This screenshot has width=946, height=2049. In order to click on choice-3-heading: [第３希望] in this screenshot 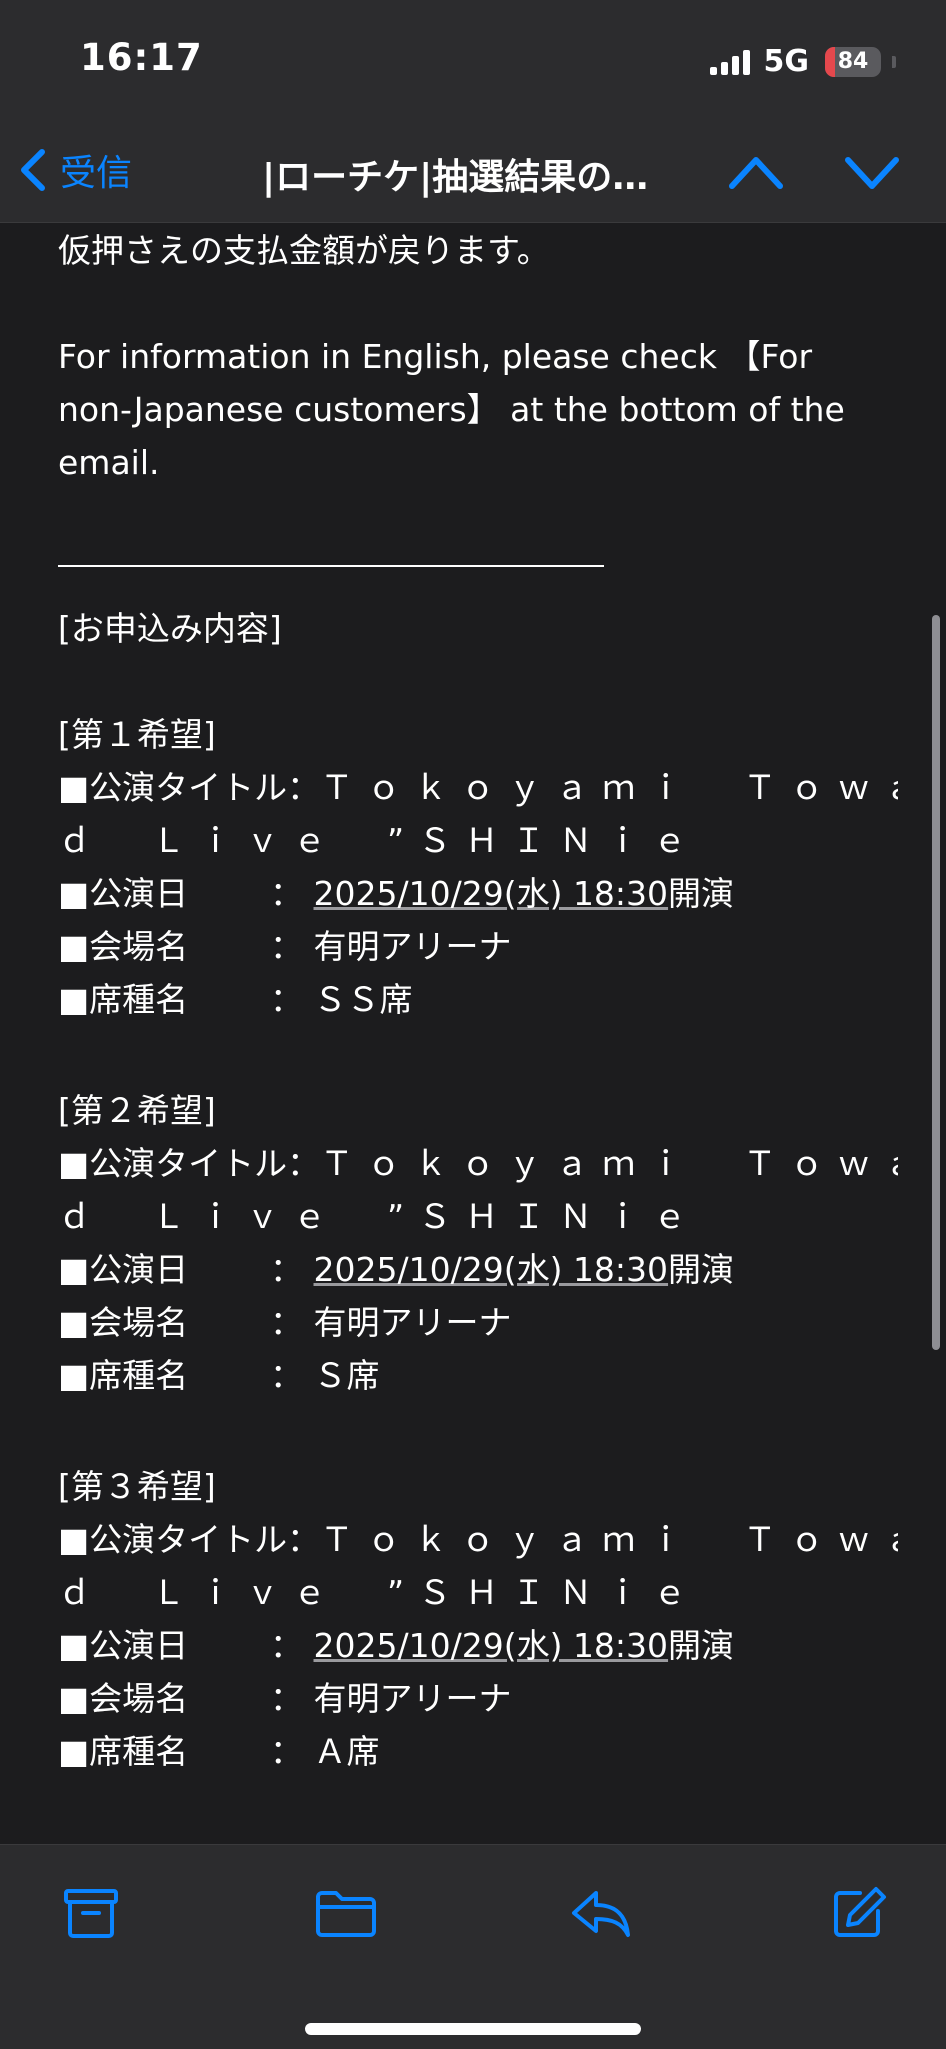, I will do `click(137, 1486)`.